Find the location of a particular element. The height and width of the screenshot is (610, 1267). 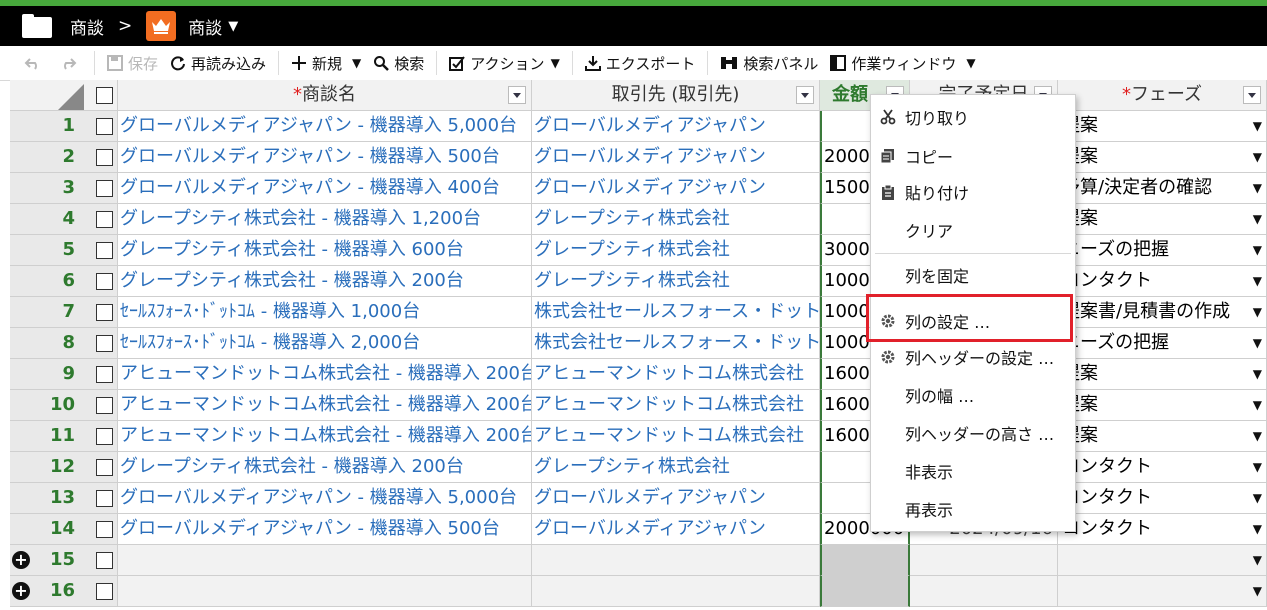

search-button: 検索 is located at coordinates (398, 63).